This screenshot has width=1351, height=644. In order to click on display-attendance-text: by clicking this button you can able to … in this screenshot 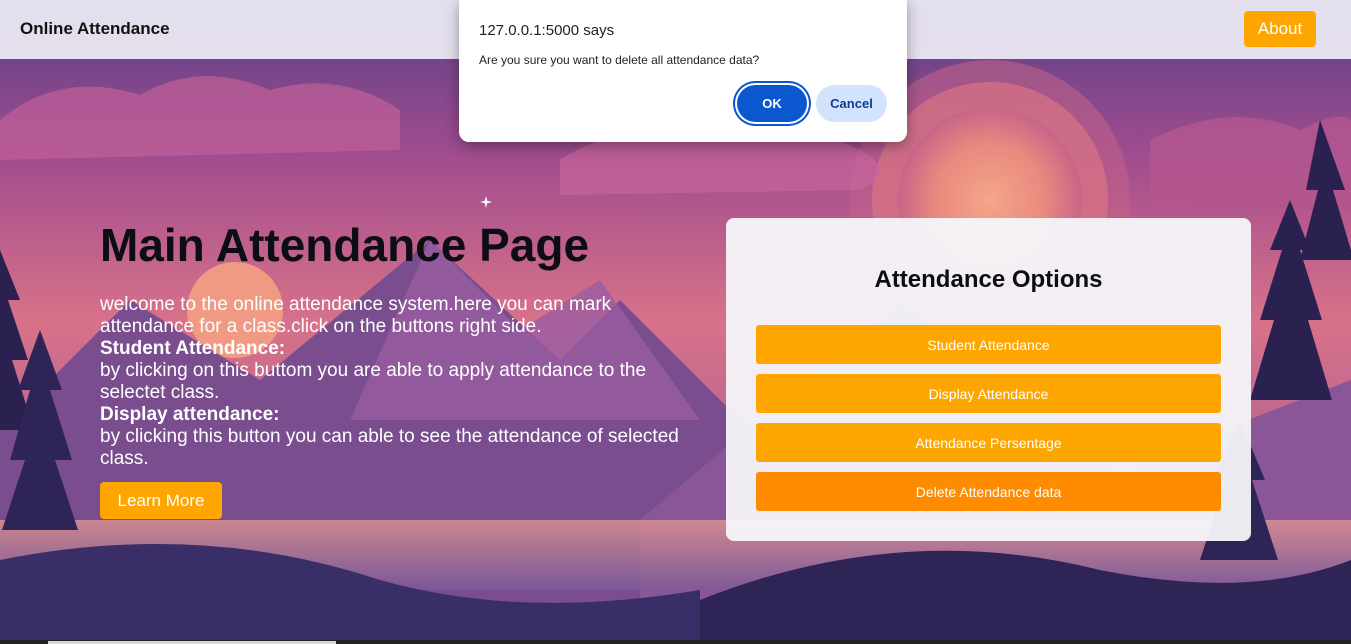, I will do `click(389, 447)`.